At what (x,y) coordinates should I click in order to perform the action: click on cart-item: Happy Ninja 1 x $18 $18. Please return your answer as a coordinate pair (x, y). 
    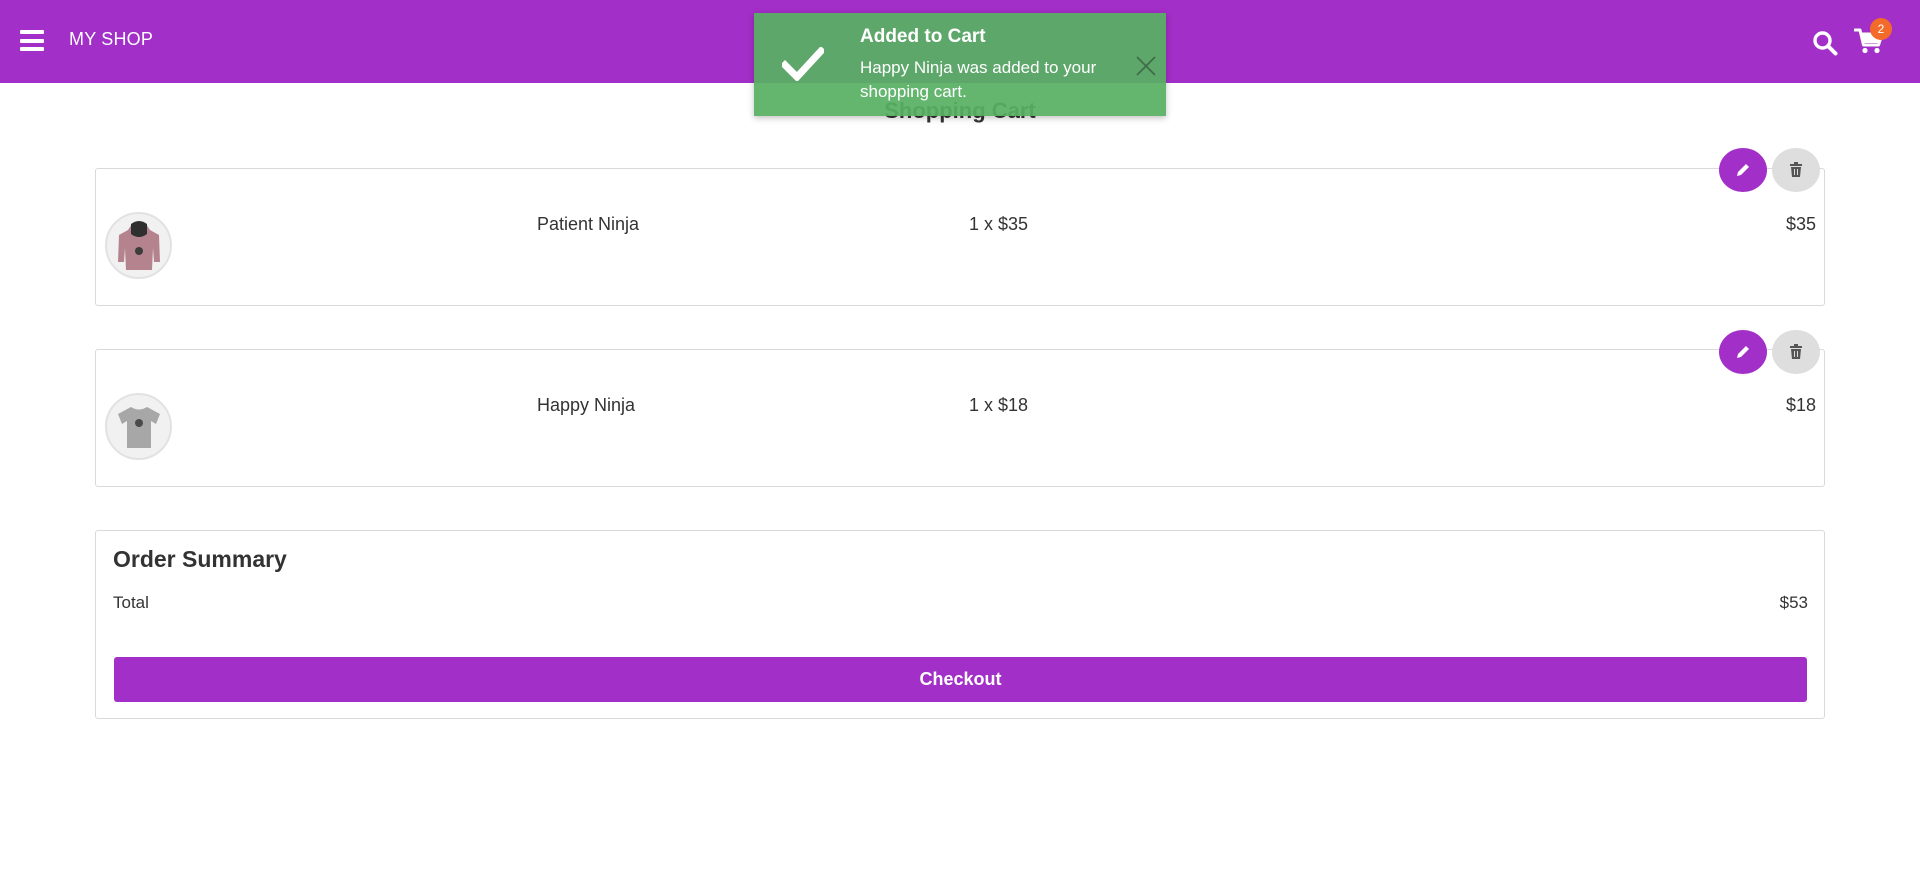
    Looking at the image, I should click on (960, 418).